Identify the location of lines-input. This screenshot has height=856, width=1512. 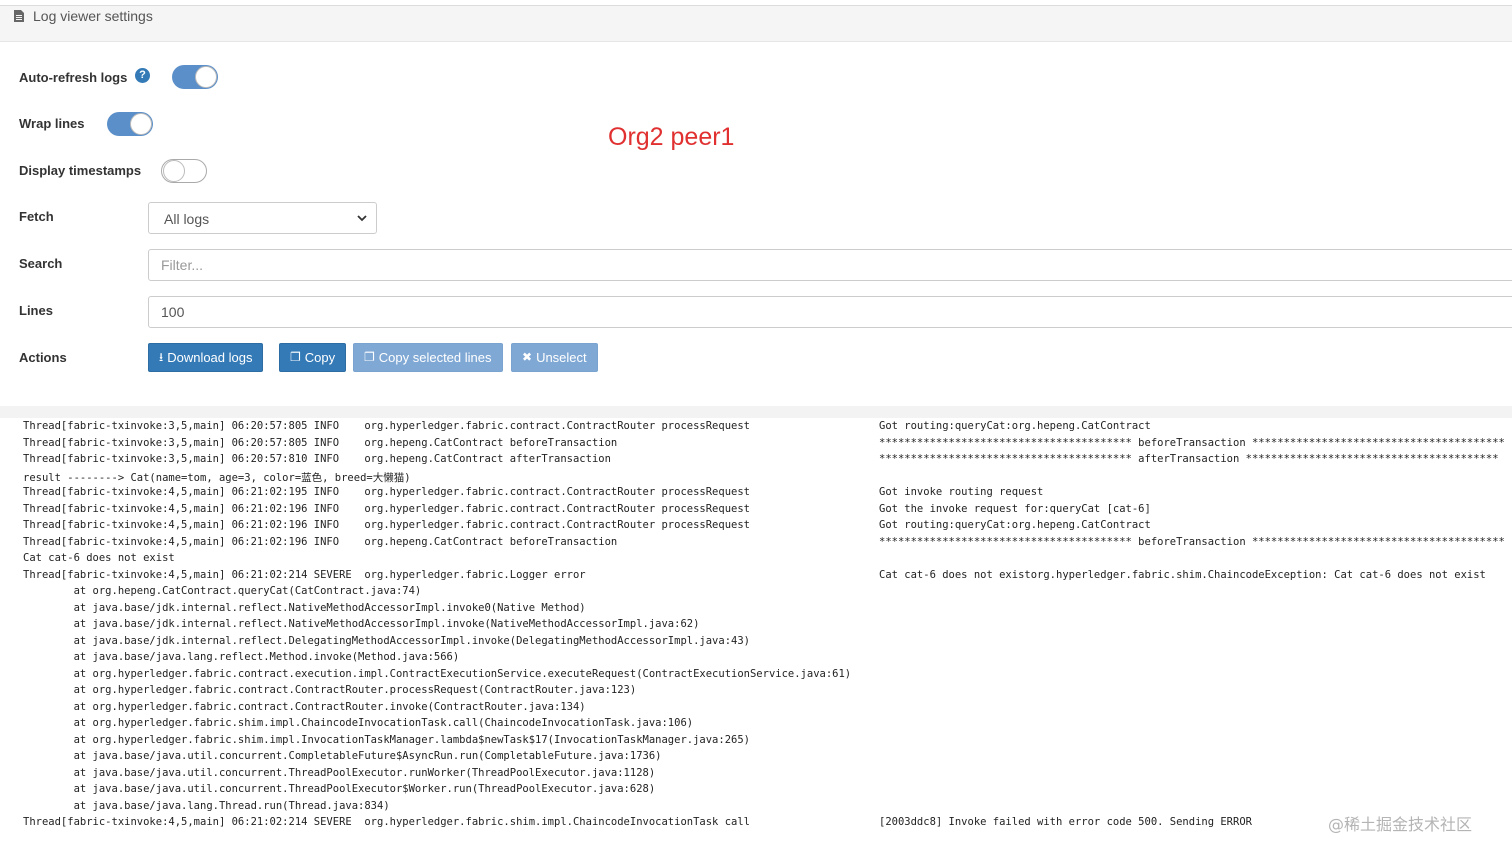
(830, 312).